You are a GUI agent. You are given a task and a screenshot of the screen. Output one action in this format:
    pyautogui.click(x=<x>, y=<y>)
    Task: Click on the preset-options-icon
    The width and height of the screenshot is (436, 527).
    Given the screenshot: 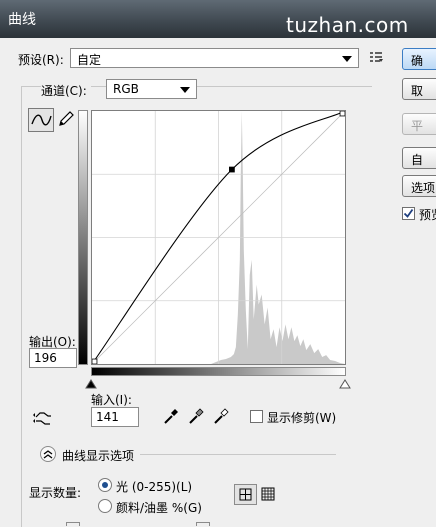 What is the action you would take?
    pyautogui.click(x=376, y=57)
    